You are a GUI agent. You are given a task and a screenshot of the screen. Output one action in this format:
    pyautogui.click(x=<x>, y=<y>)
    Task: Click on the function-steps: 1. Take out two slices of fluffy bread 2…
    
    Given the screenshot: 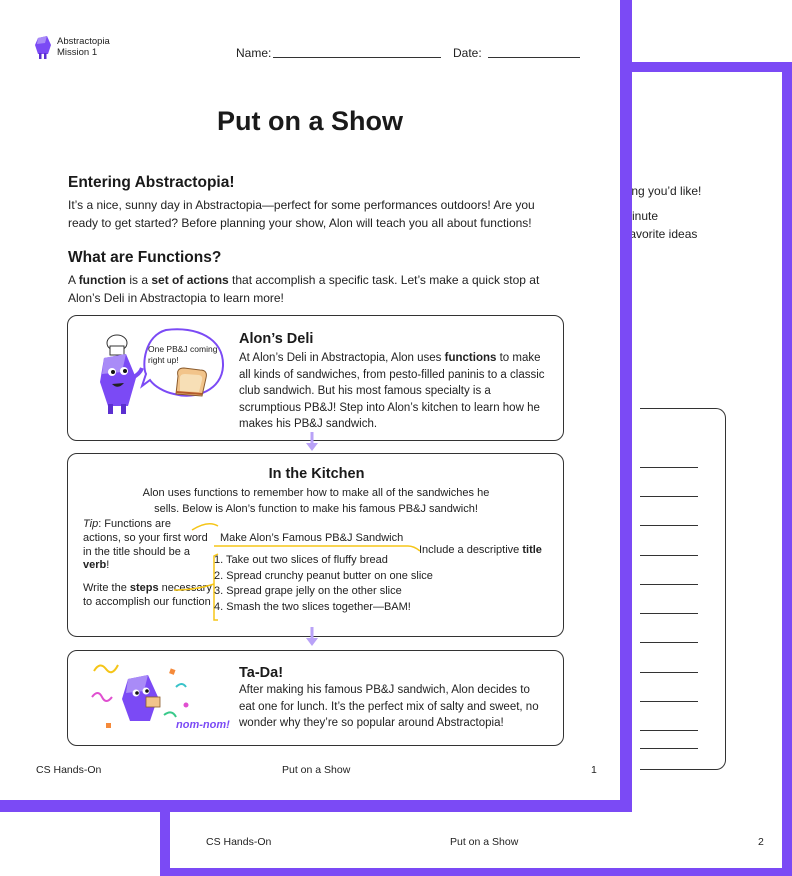 What is the action you would take?
    pyautogui.click(x=323, y=584)
    